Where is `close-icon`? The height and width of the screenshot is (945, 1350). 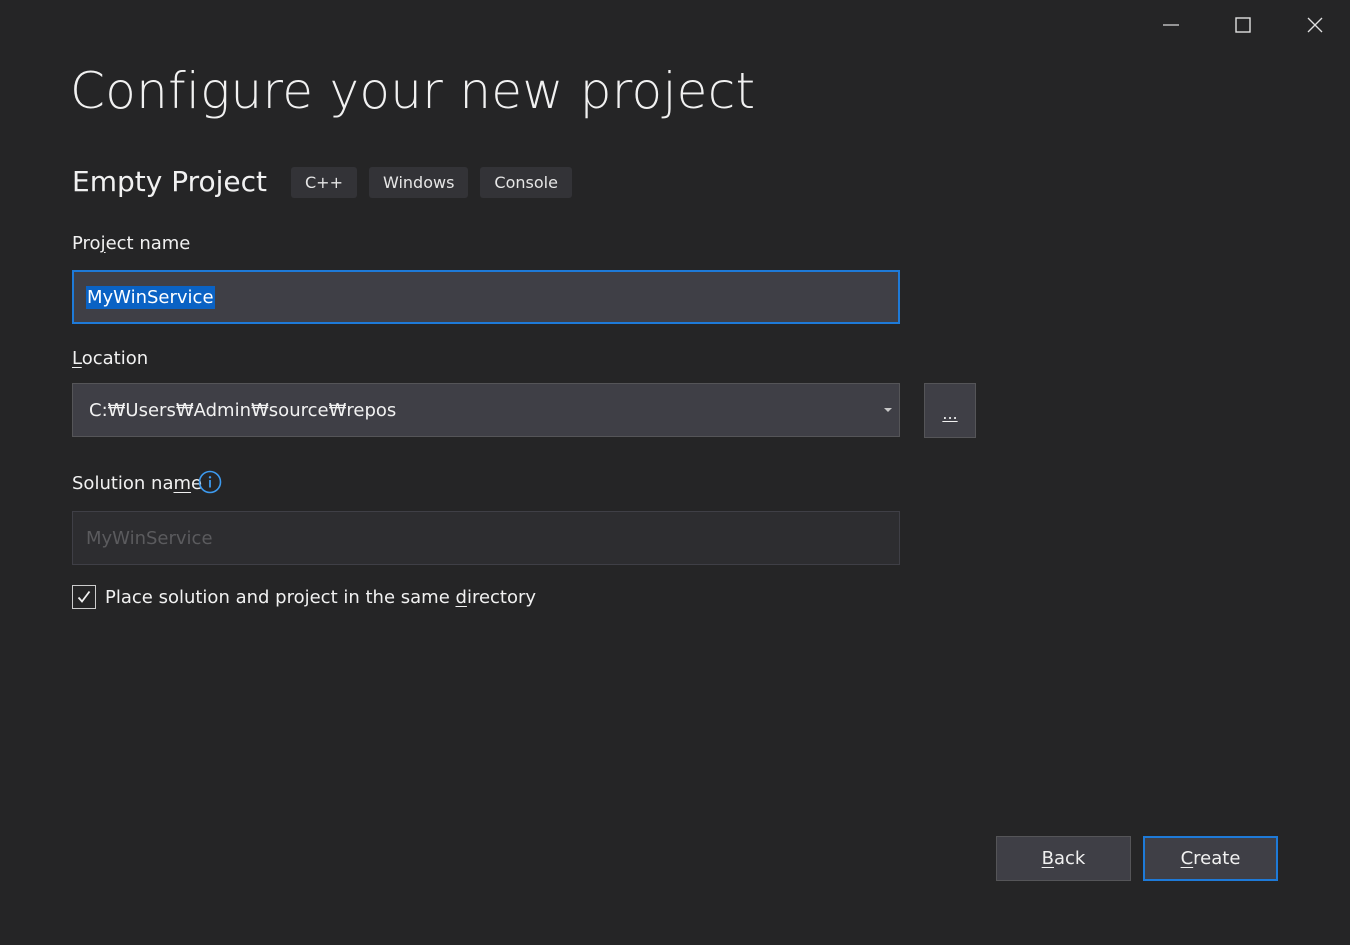
close-icon is located at coordinates (1315, 25).